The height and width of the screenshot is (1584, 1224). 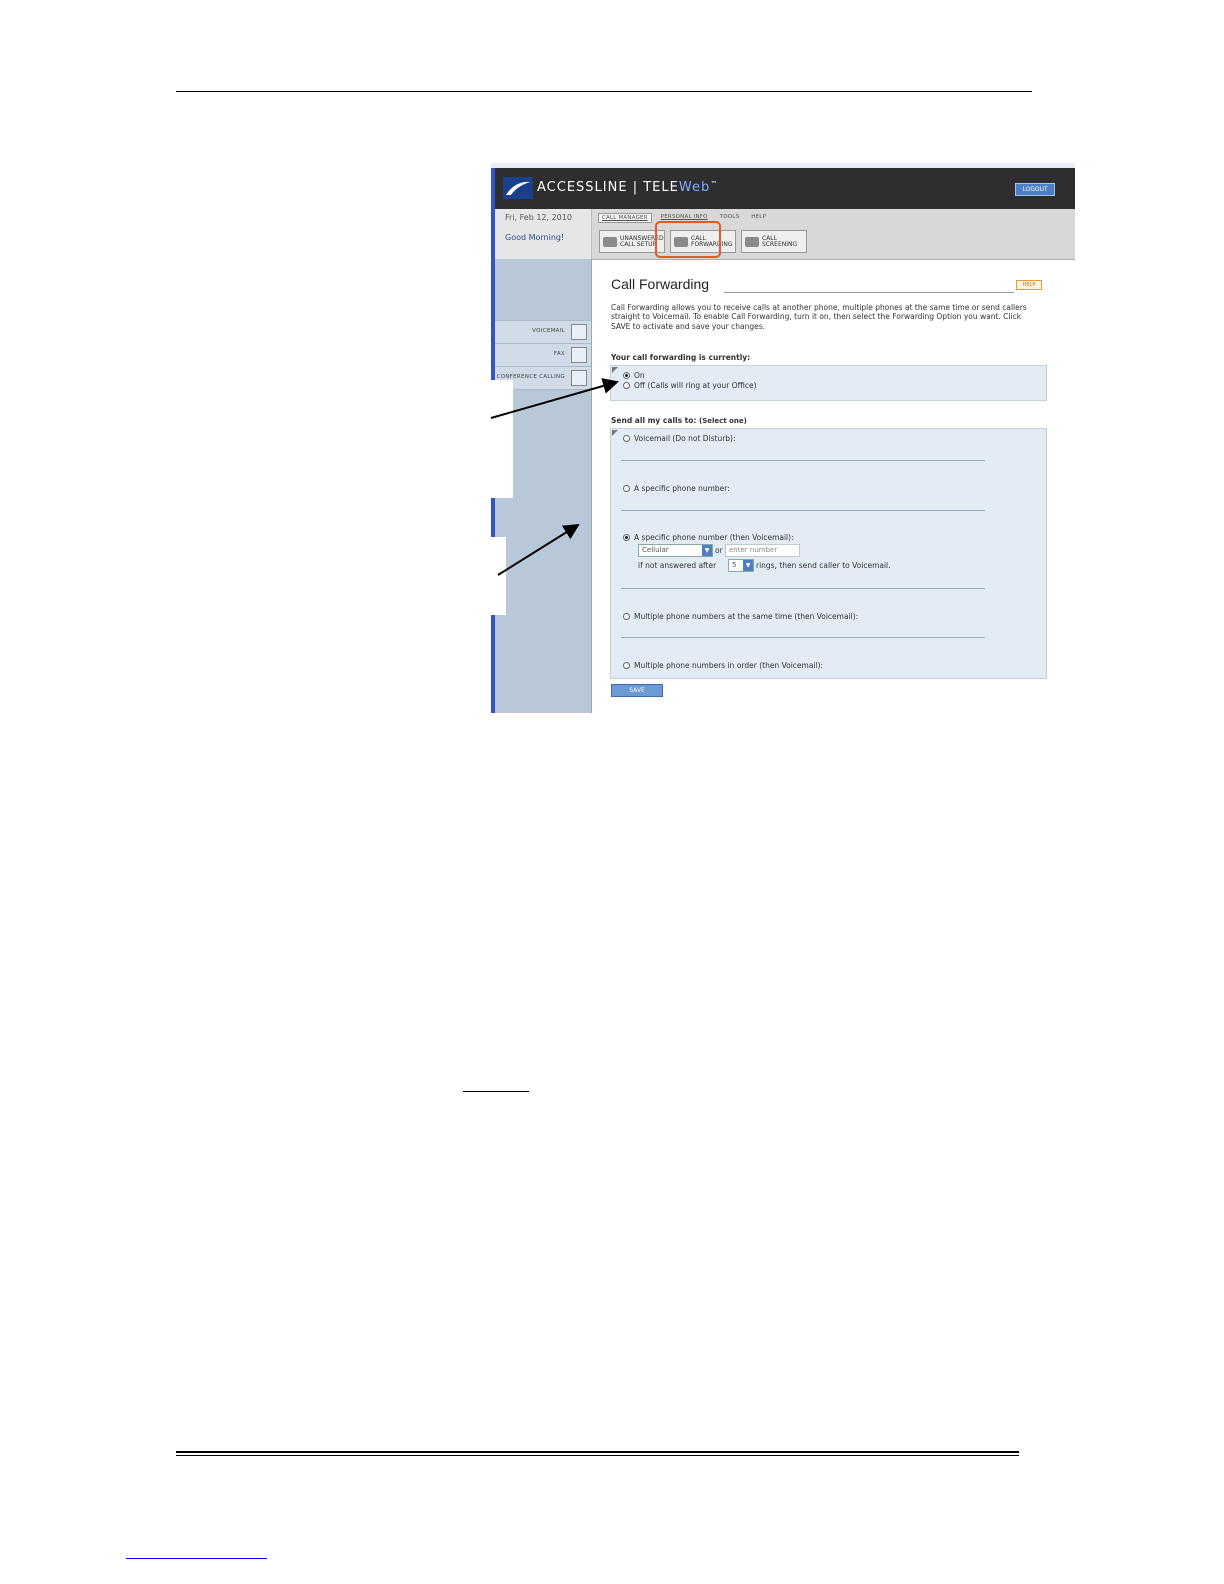 I want to click on accessline-logo-icon, so click(x=518, y=188).